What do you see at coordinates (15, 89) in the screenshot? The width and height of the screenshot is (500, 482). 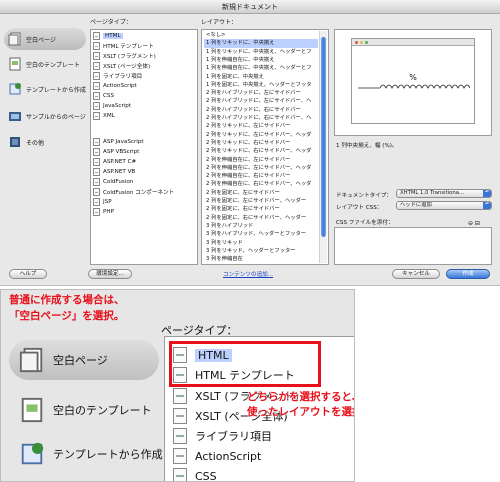 I see `template-icon` at bounding box center [15, 89].